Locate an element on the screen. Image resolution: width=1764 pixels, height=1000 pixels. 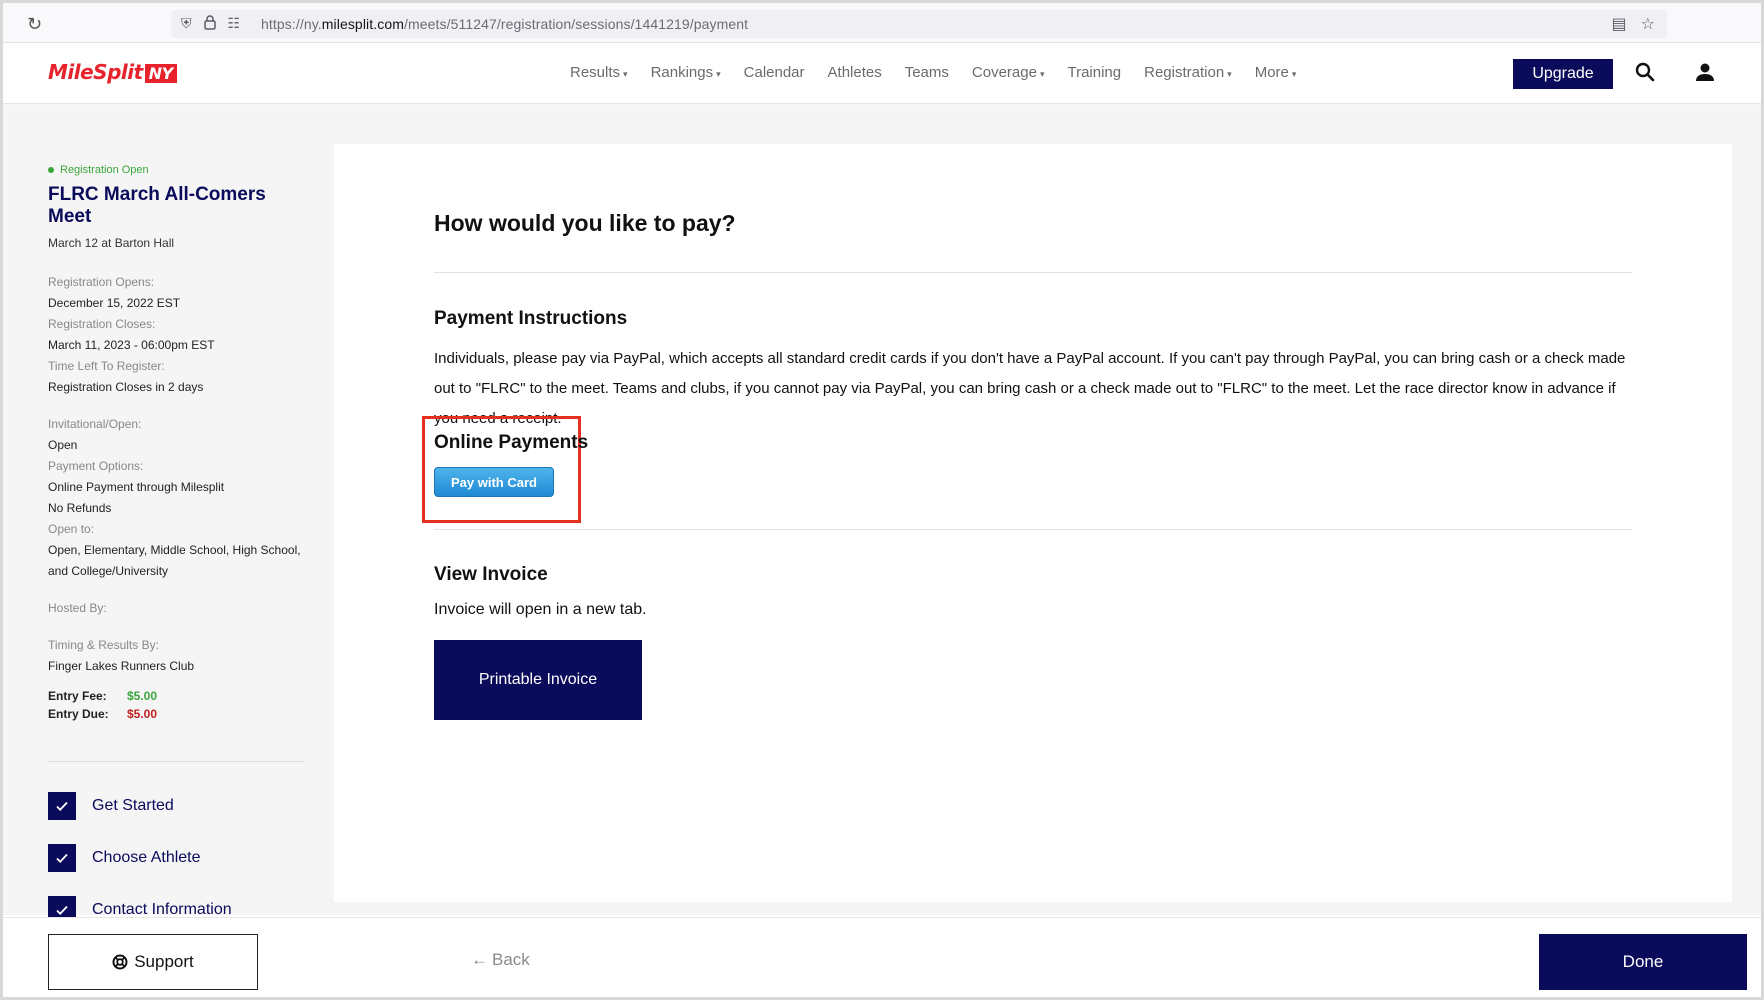
status-text: Registration Open is located at coordinates (104, 170).